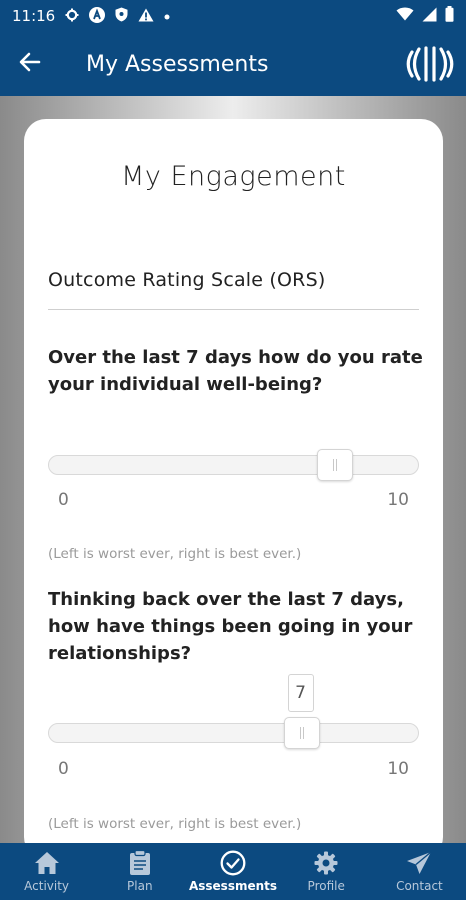 The height and width of the screenshot is (900, 466). Describe the element at coordinates (233, 863) in the screenshot. I see `check-circle-icon` at that location.